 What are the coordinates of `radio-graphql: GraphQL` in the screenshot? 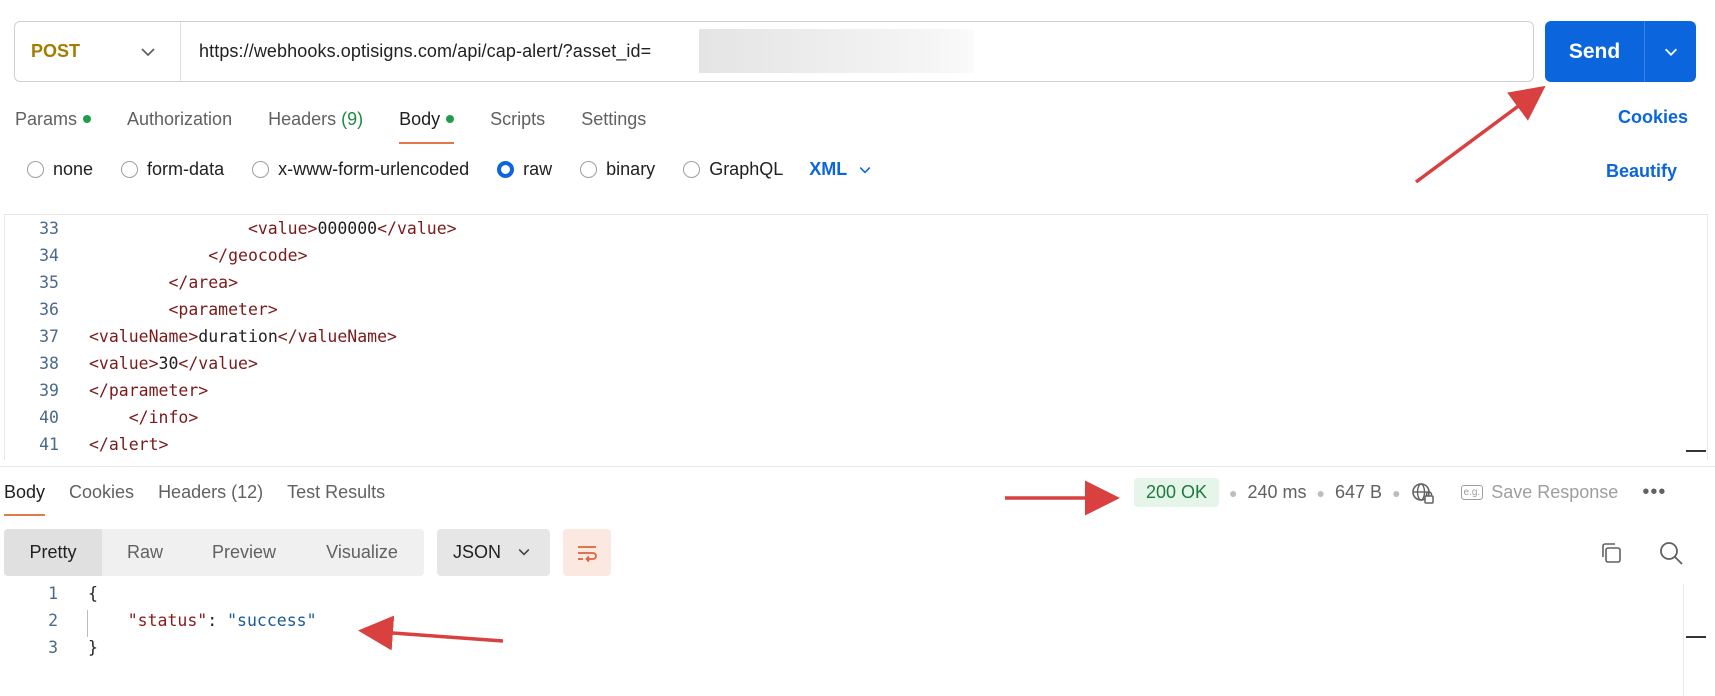 It's located at (733, 169).